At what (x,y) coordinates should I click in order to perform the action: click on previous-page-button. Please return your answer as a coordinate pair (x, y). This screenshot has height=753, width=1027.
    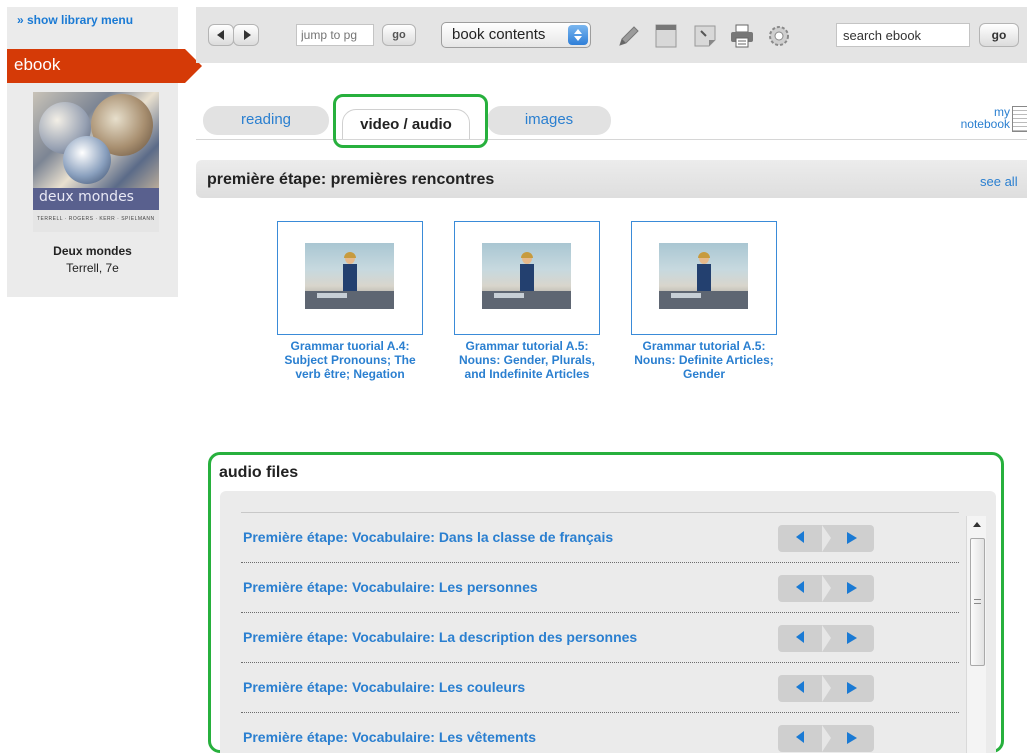
    Looking at the image, I should click on (221, 35).